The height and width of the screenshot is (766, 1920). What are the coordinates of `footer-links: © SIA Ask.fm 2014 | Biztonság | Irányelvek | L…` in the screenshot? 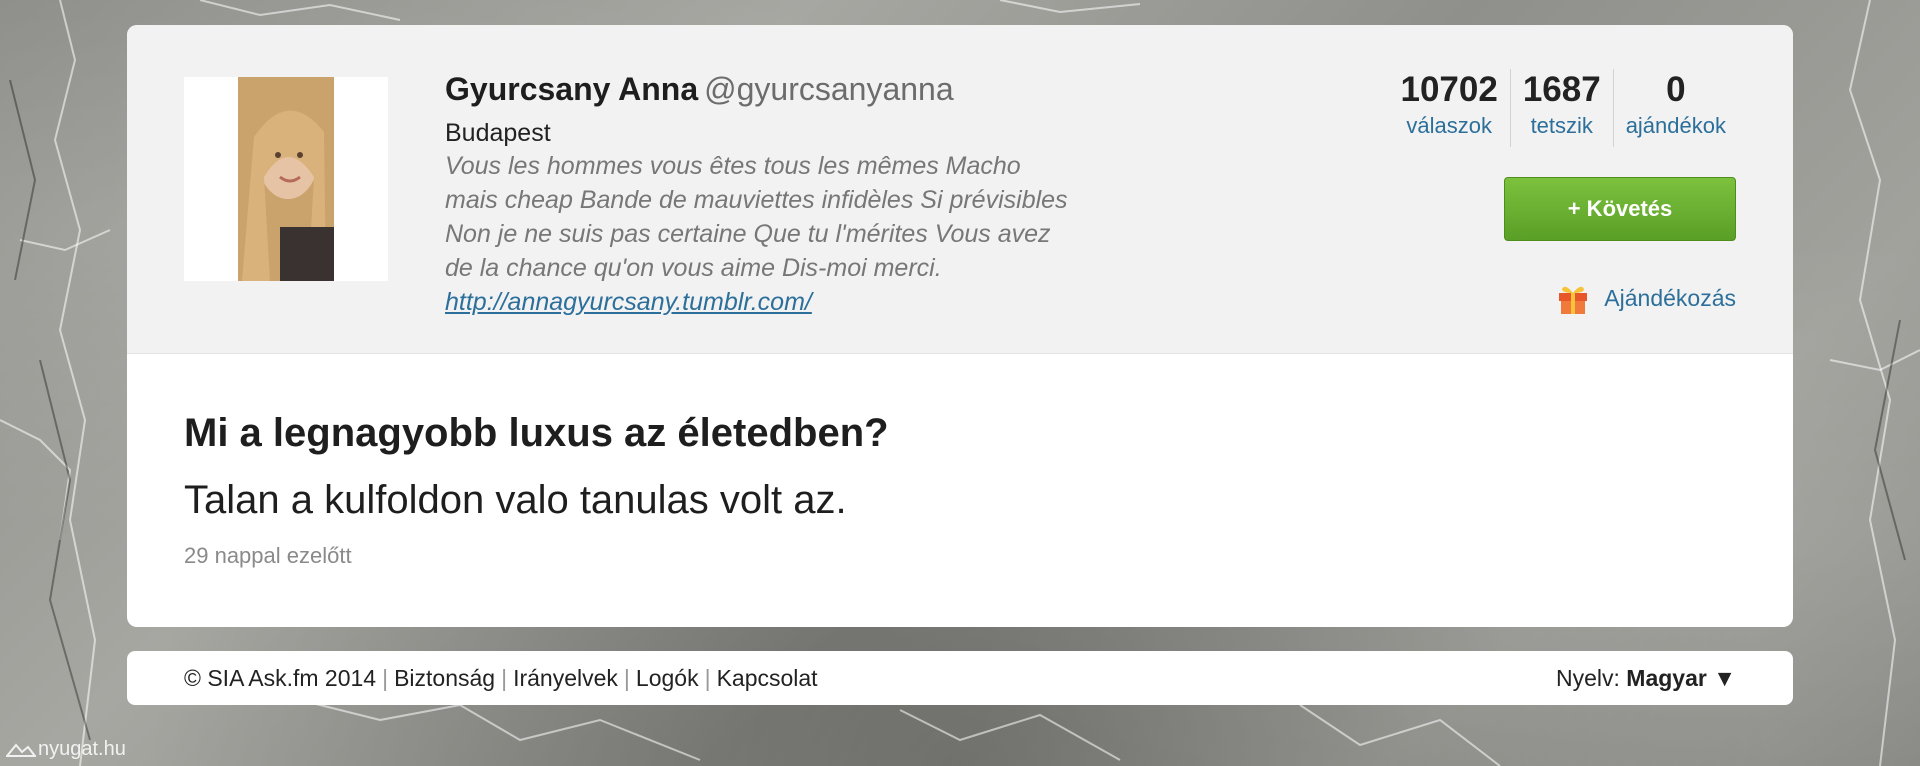 It's located at (501, 678).